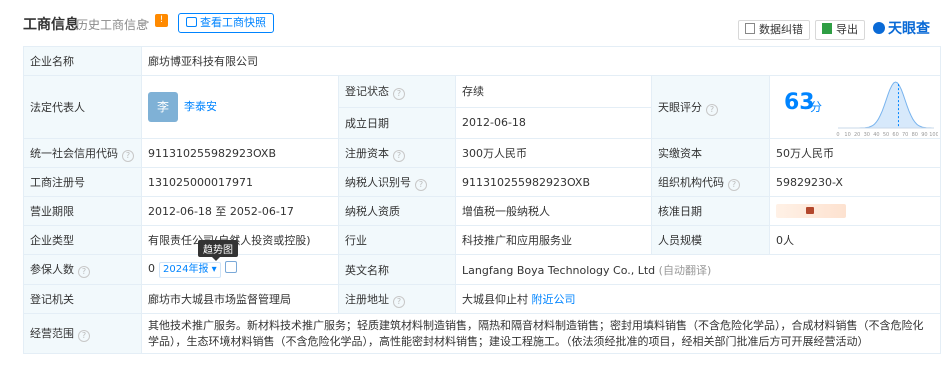 This screenshot has width=950, height=373. What do you see at coordinates (82, 299) in the screenshot?
I see `authority-label: 登记机关` at bounding box center [82, 299].